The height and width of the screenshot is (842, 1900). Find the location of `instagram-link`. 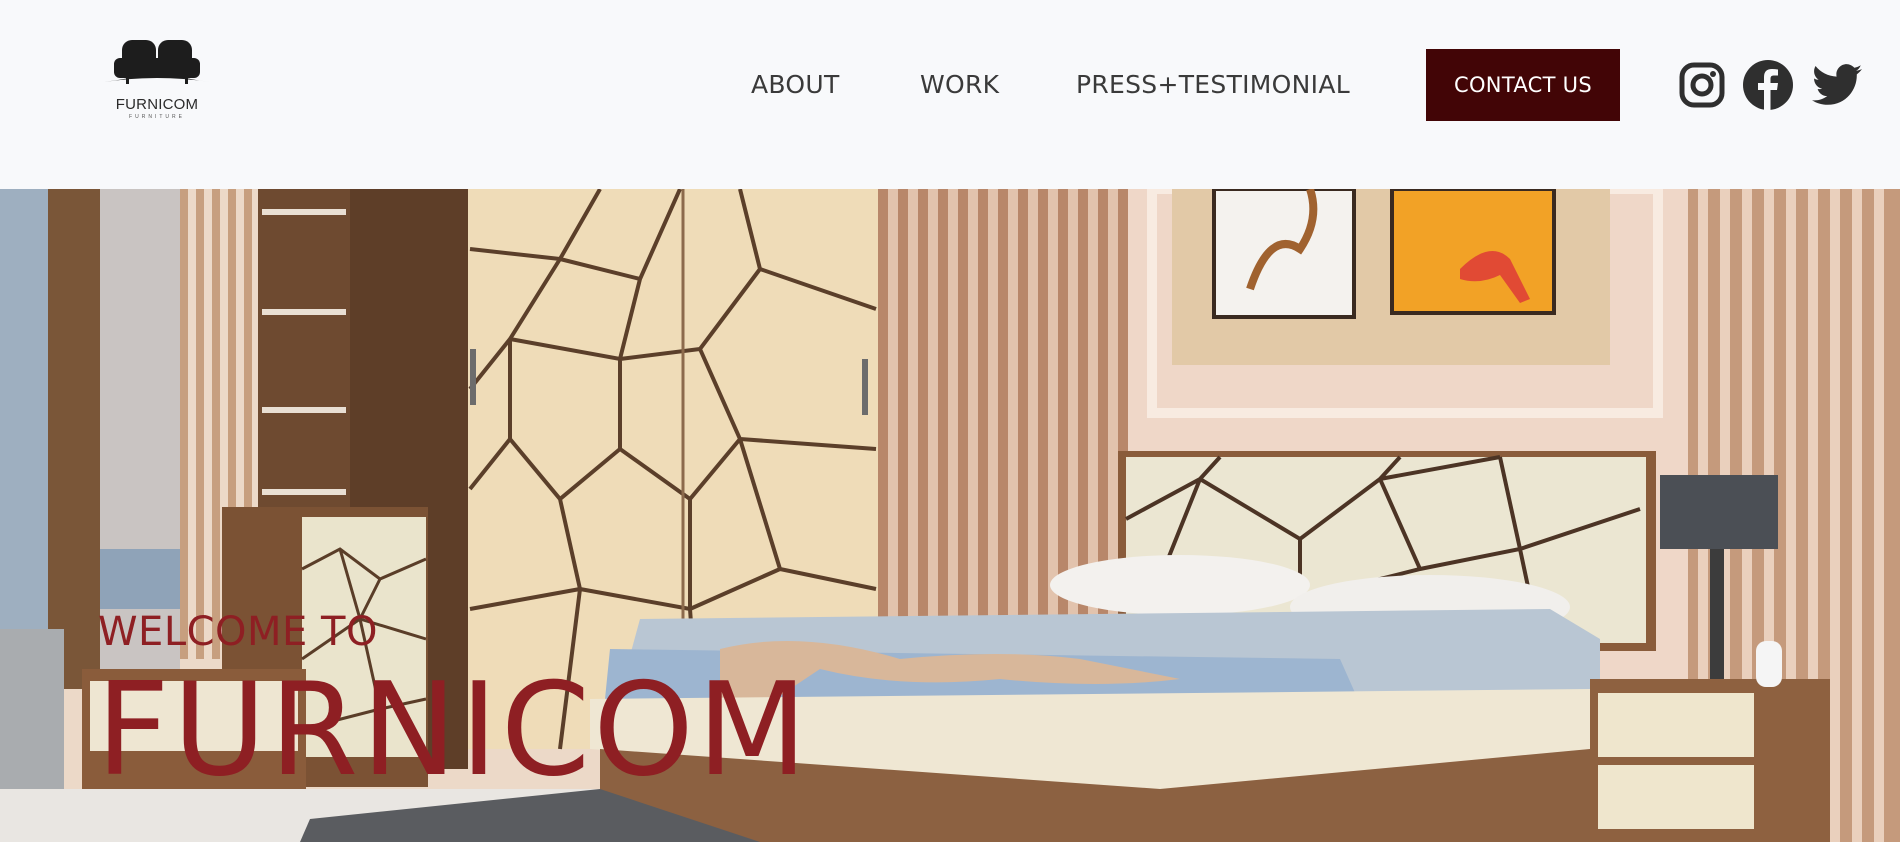

instagram-link is located at coordinates (1702, 85).